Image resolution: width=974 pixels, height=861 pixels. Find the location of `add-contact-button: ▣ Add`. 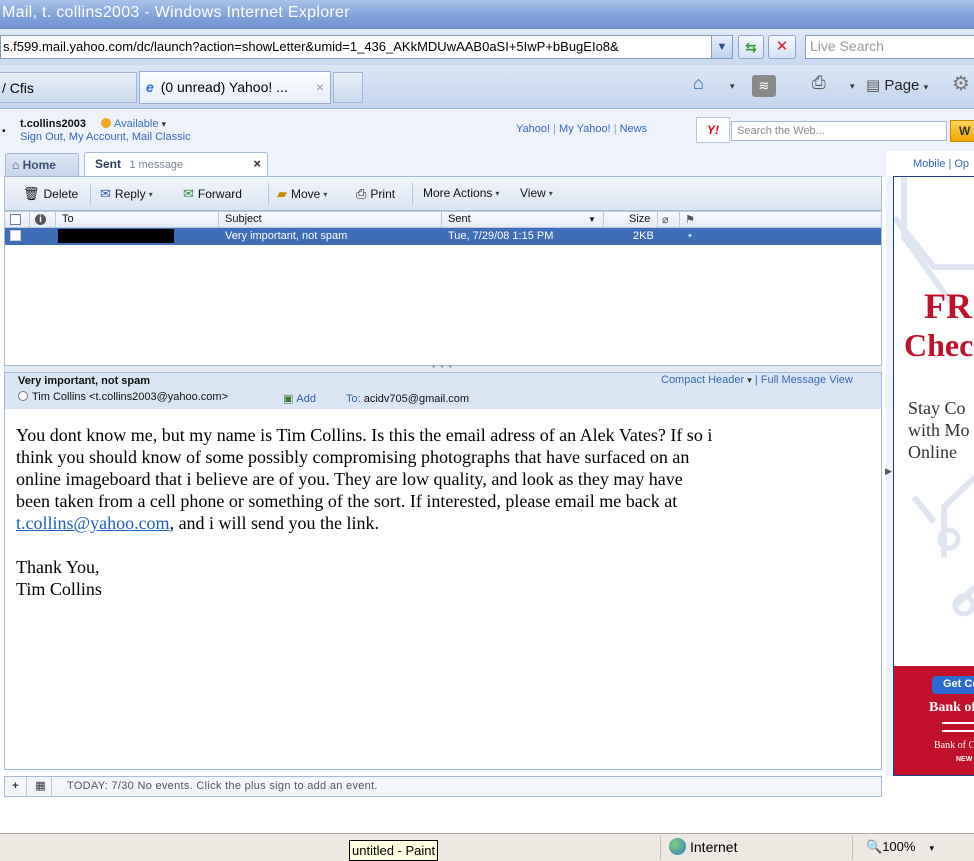

add-contact-button: ▣ Add is located at coordinates (299, 398).